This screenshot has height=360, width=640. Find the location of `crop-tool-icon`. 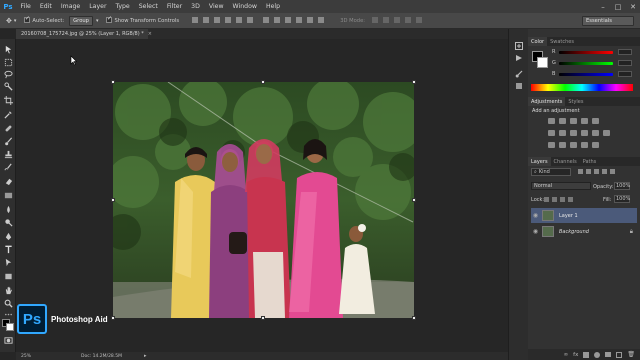

crop-tool-icon is located at coordinates (8, 100).